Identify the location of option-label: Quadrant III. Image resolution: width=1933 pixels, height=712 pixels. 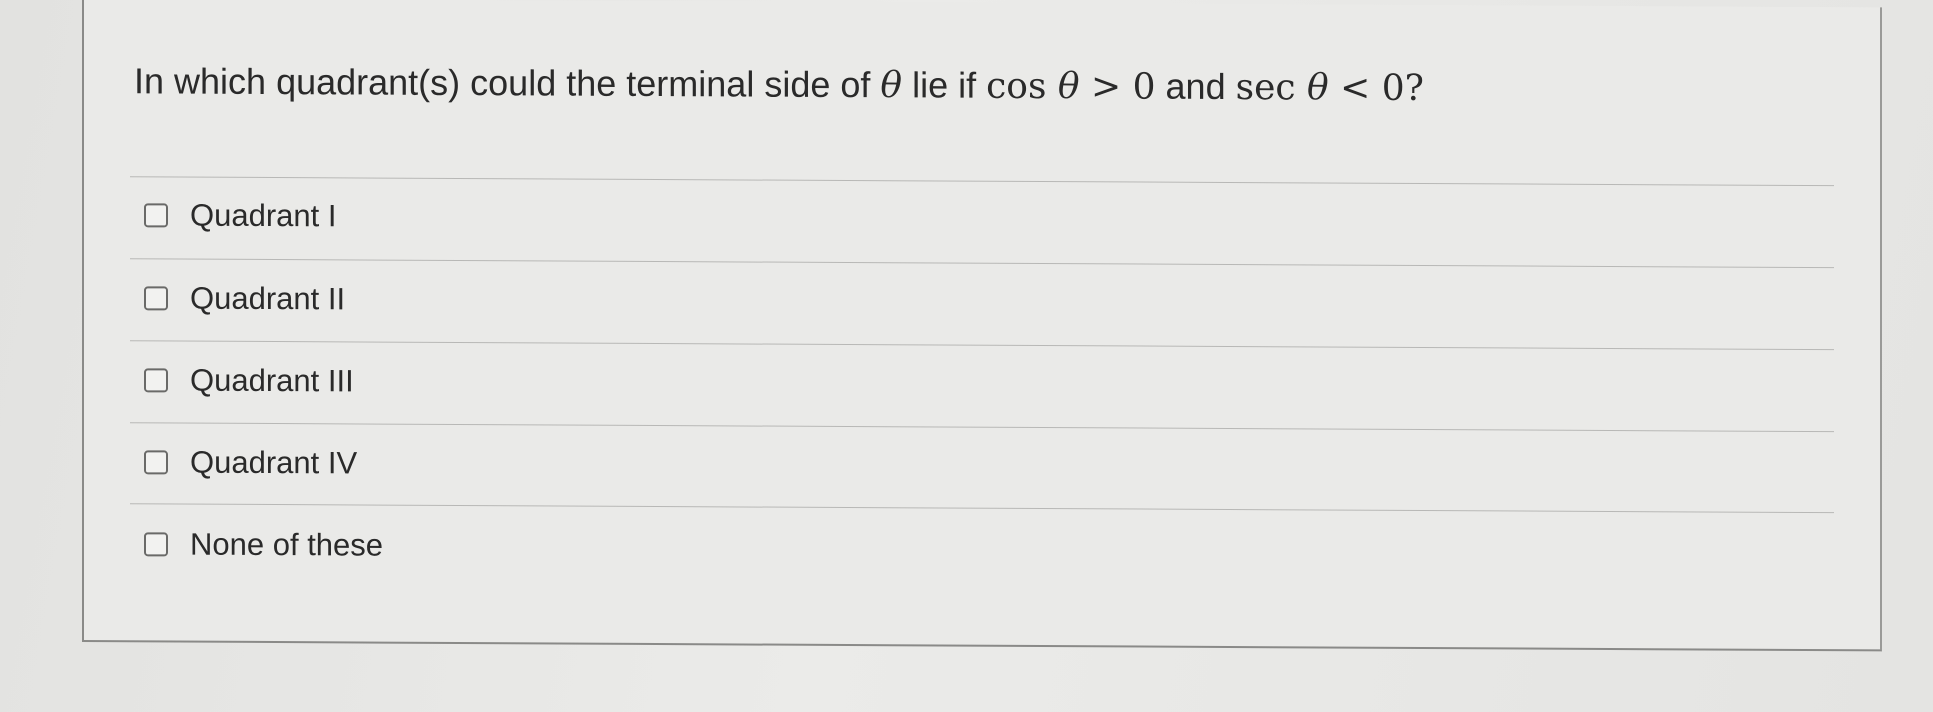
(272, 380).